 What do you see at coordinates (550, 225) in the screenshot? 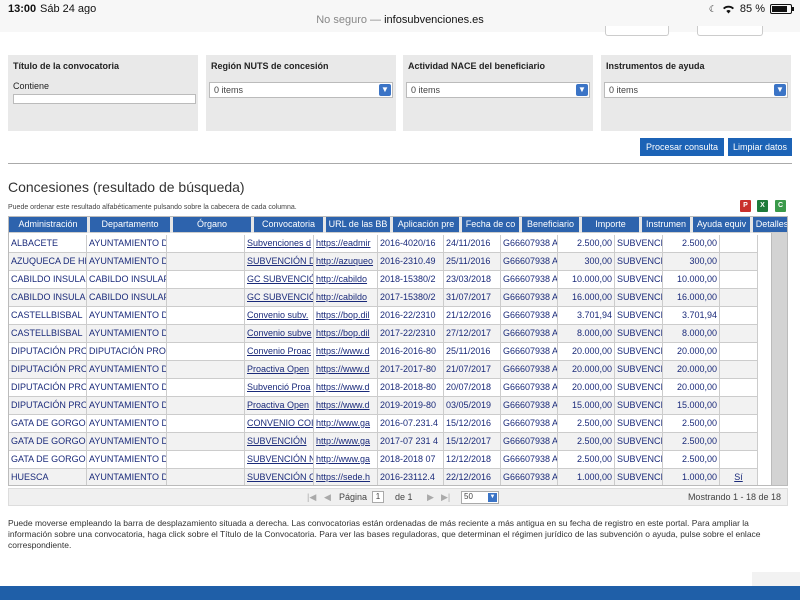
I see `column-header-beneficiario: Beneficiario` at bounding box center [550, 225].